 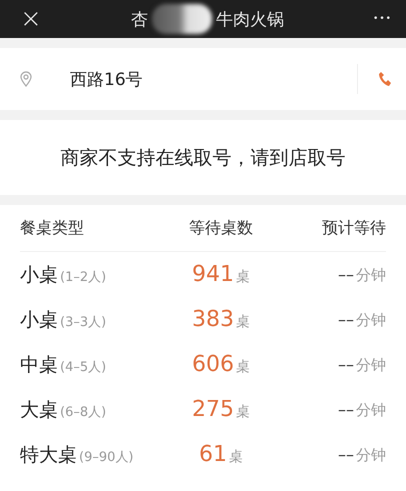 What do you see at coordinates (139, 19) in the screenshot?
I see `window-title: 杏` at bounding box center [139, 19].